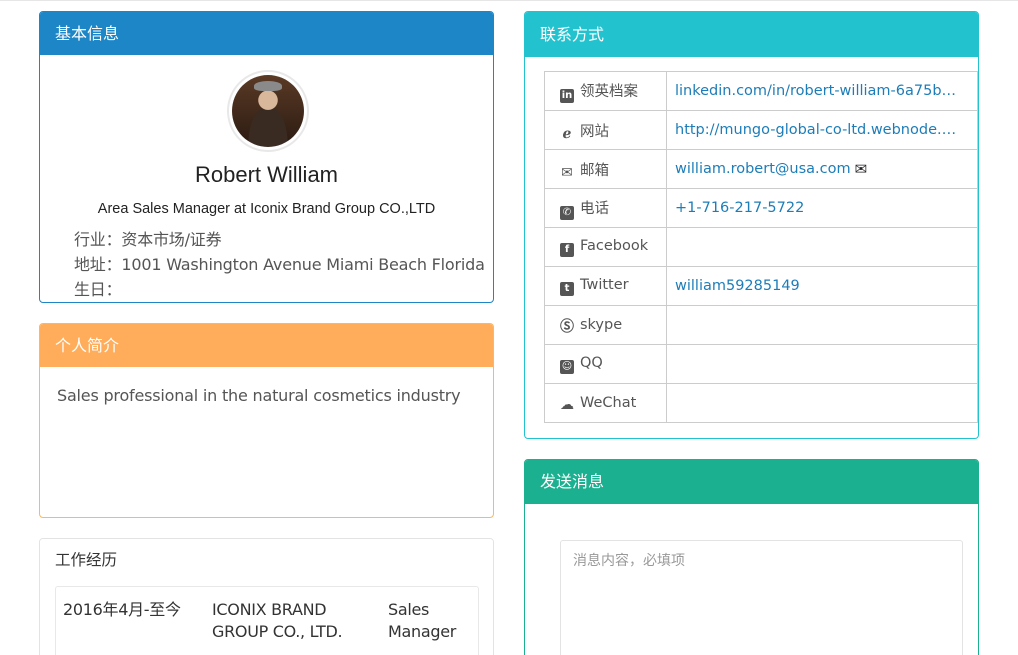 The width and height of the screenshot is (1018, 655). I want to click on message-input, so click(761, 597).